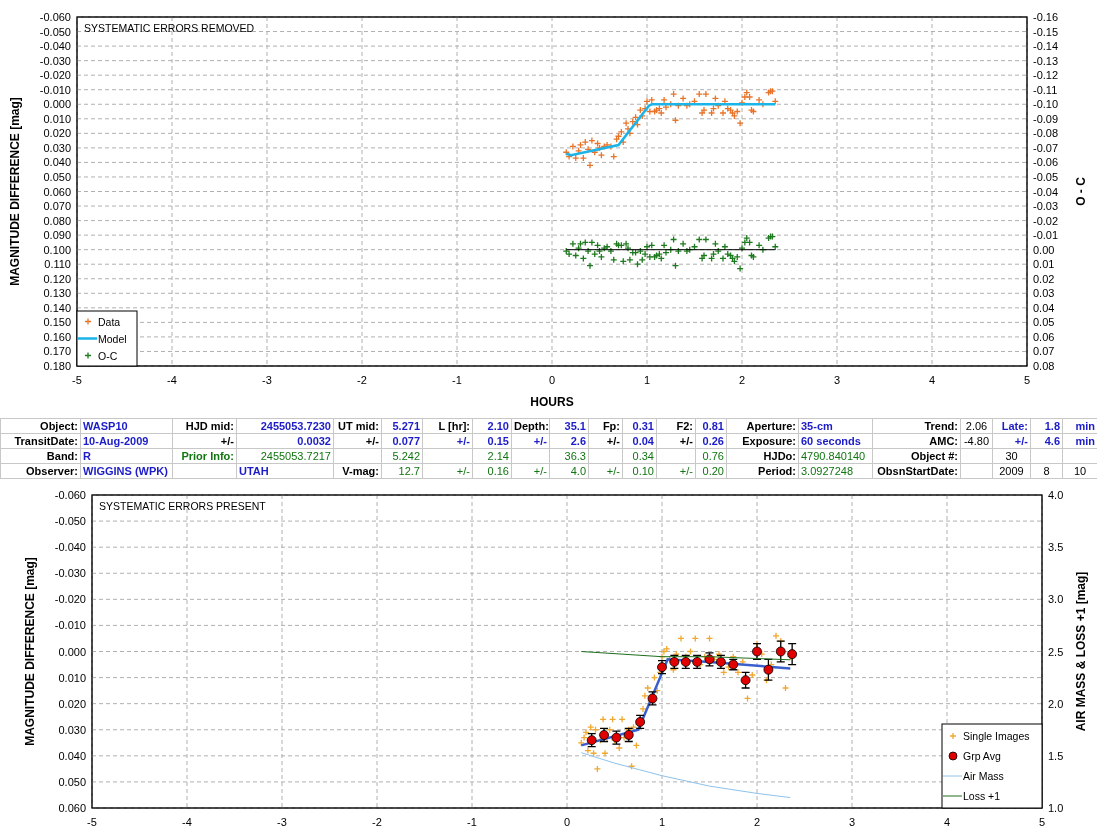  What do you see at coordinates (711, 426) in the screenshot?
I see `table-cell: 0.81` at bounding box center [711, 426].